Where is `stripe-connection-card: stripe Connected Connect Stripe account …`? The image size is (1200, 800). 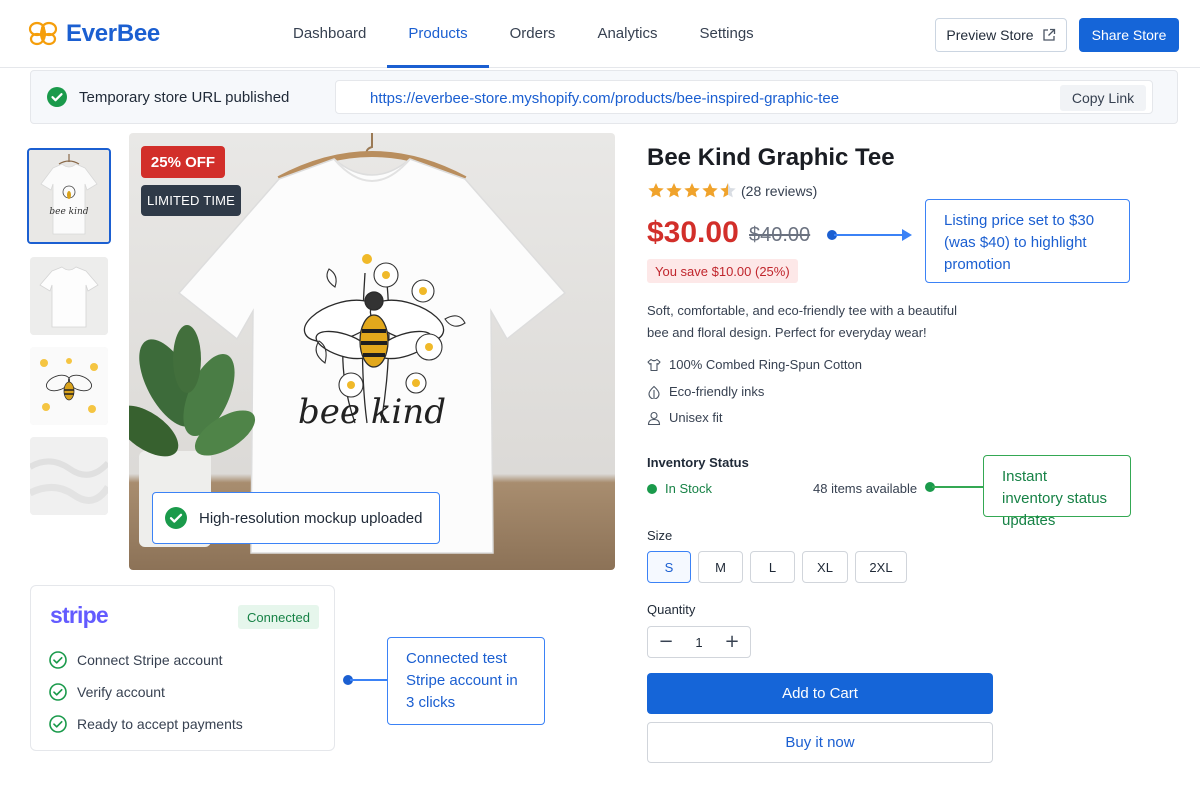
stripe-connection-card: stripe Connected Connect Stripe account … is located at coordinates (182, 668).